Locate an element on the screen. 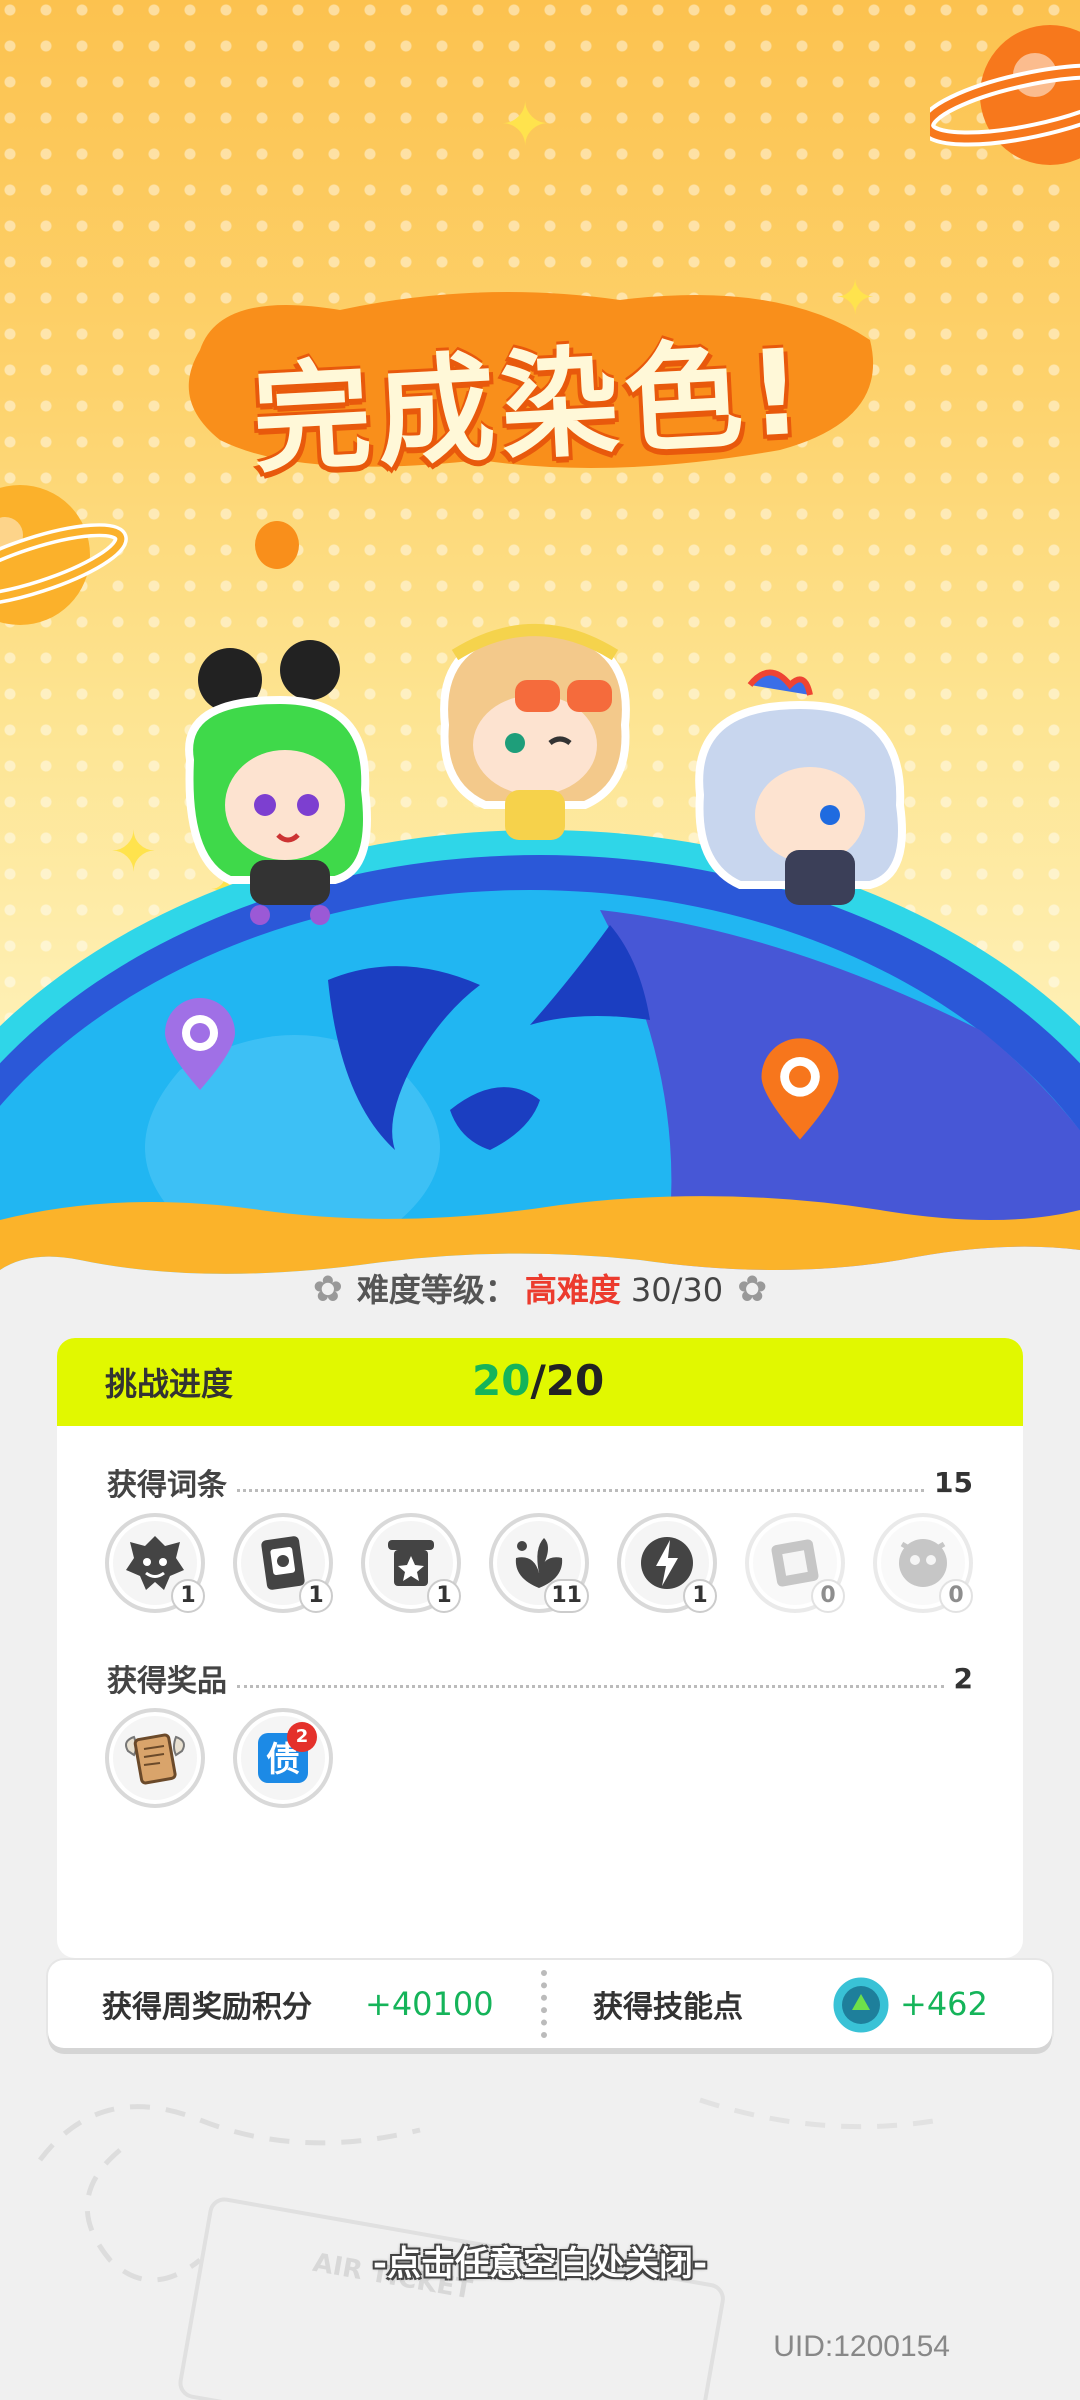 The width and height of the screenshot is (1080, 2400). user-id: UID:1200154 is located at coordinates (861, 2346).